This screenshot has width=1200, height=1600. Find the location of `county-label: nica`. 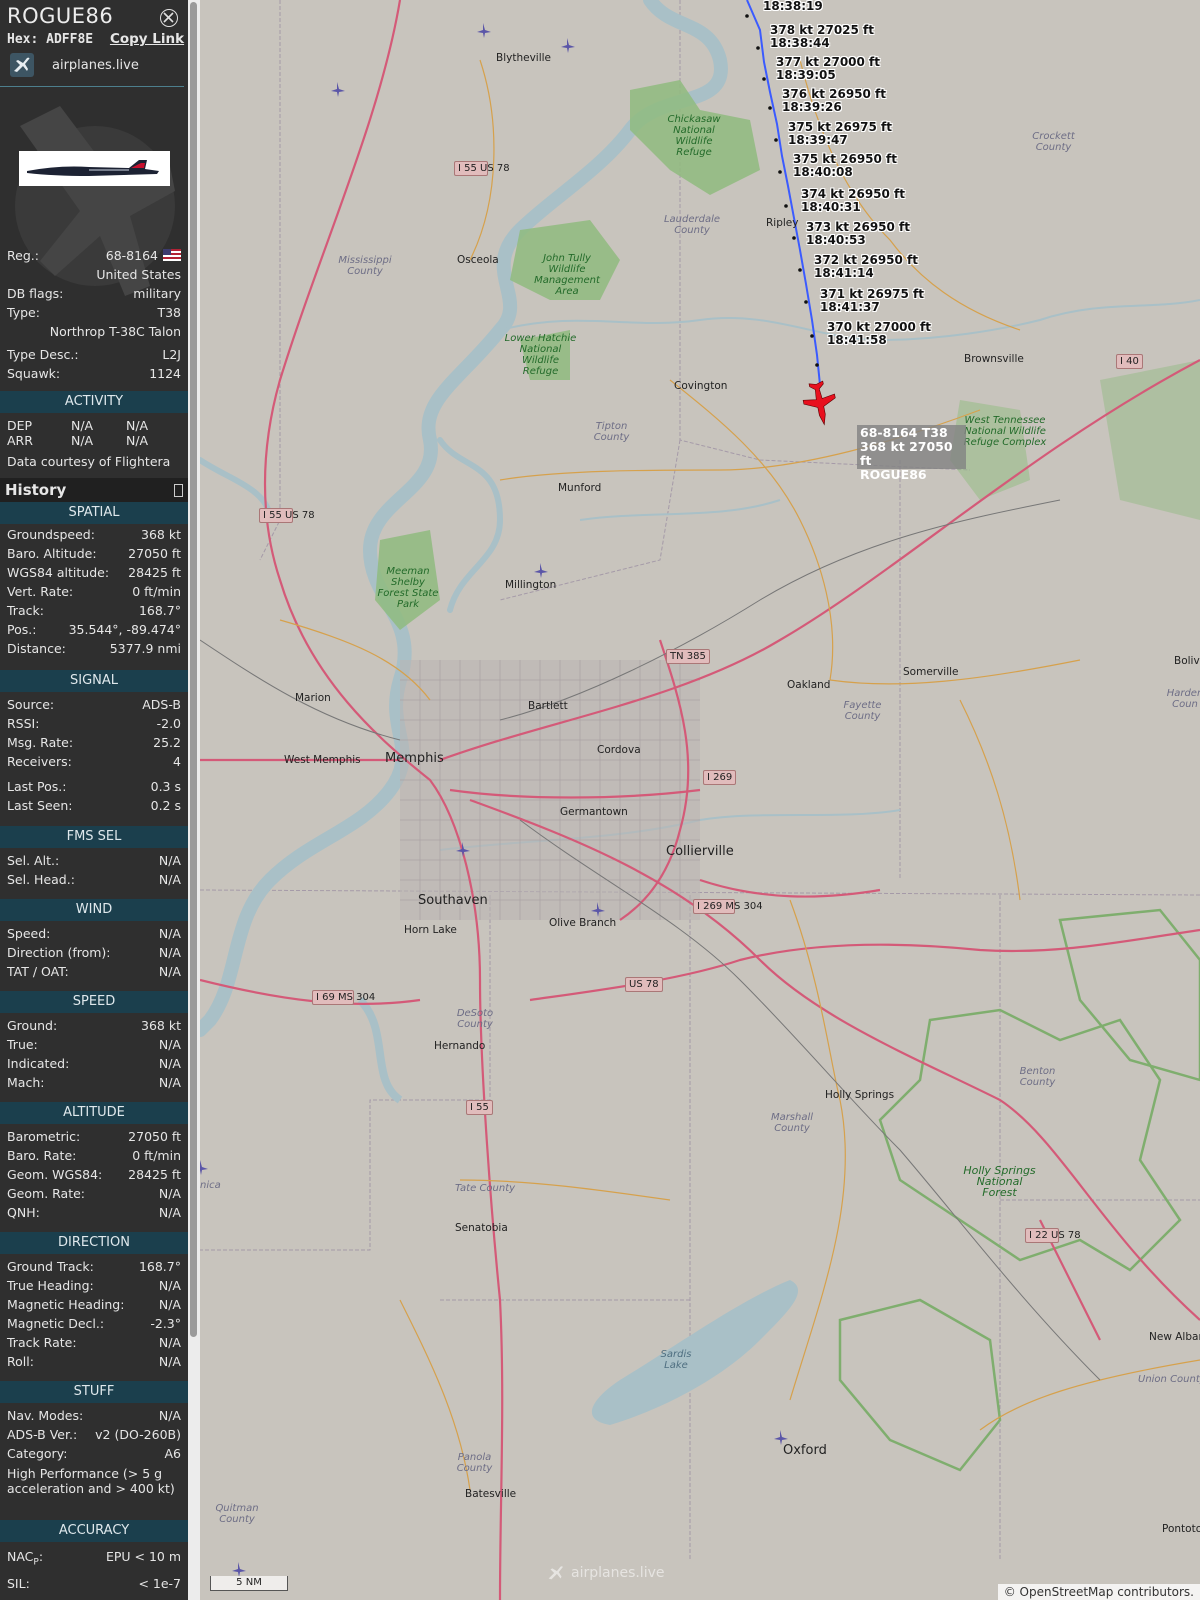

county-label: nica is located at coordinates (210, 1185).